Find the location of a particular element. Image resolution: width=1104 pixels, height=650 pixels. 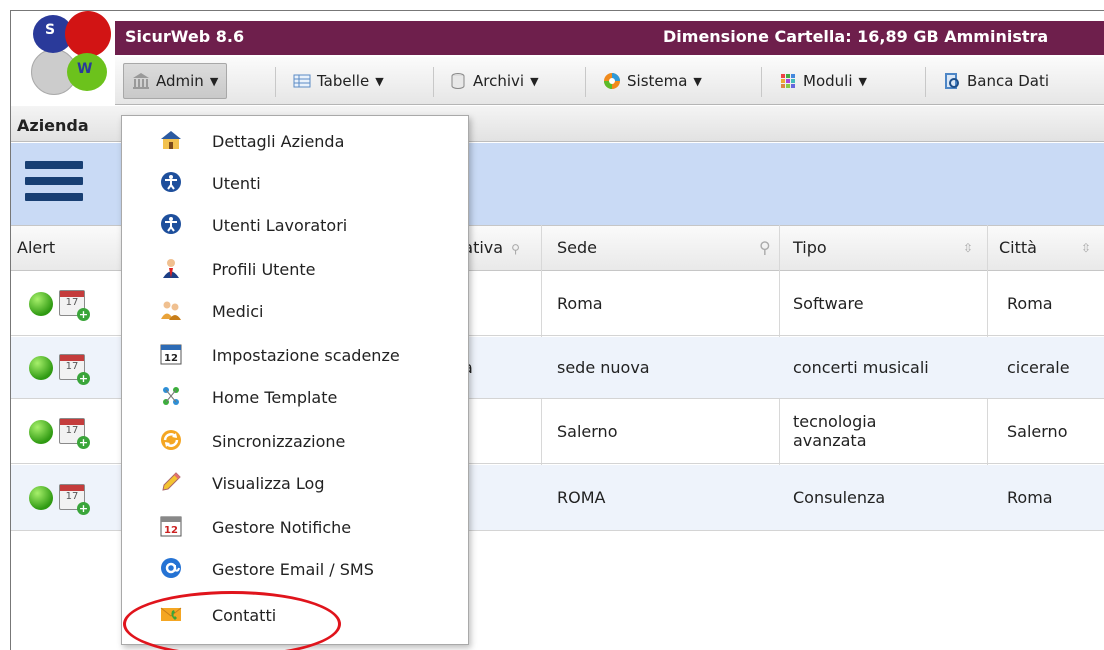

menu-tabelle: Tabelle ▼ is located at coordinates (338, 81).